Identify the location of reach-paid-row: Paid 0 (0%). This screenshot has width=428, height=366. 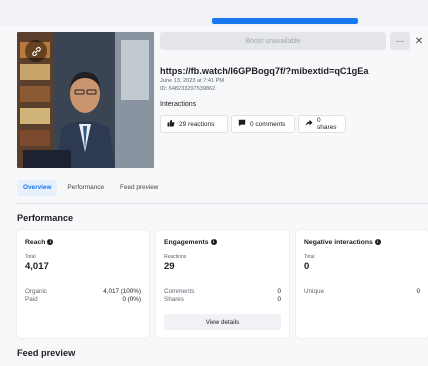
(83, 299).